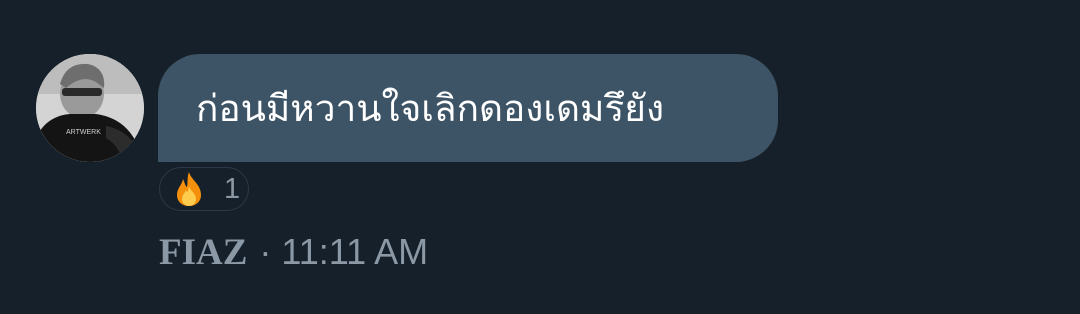  I want to click on message-meta: FIAZ · 11:11 AM, so click(294, 252).